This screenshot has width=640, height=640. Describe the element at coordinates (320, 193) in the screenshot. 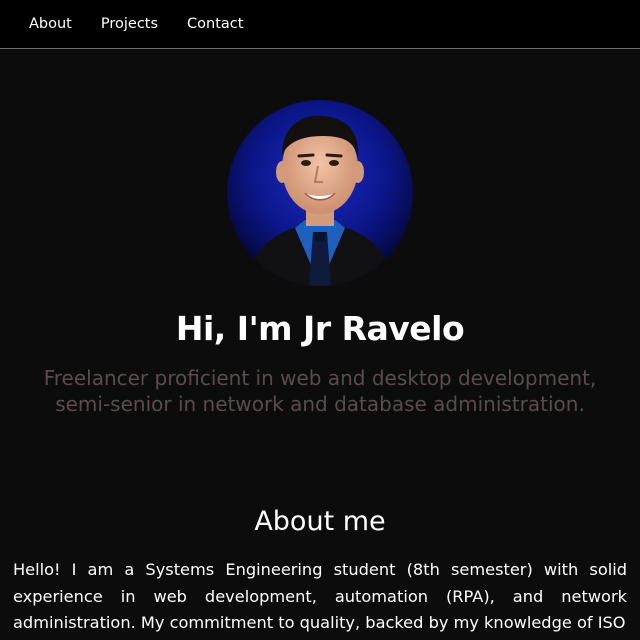

I see `profile-avatar` at that location.